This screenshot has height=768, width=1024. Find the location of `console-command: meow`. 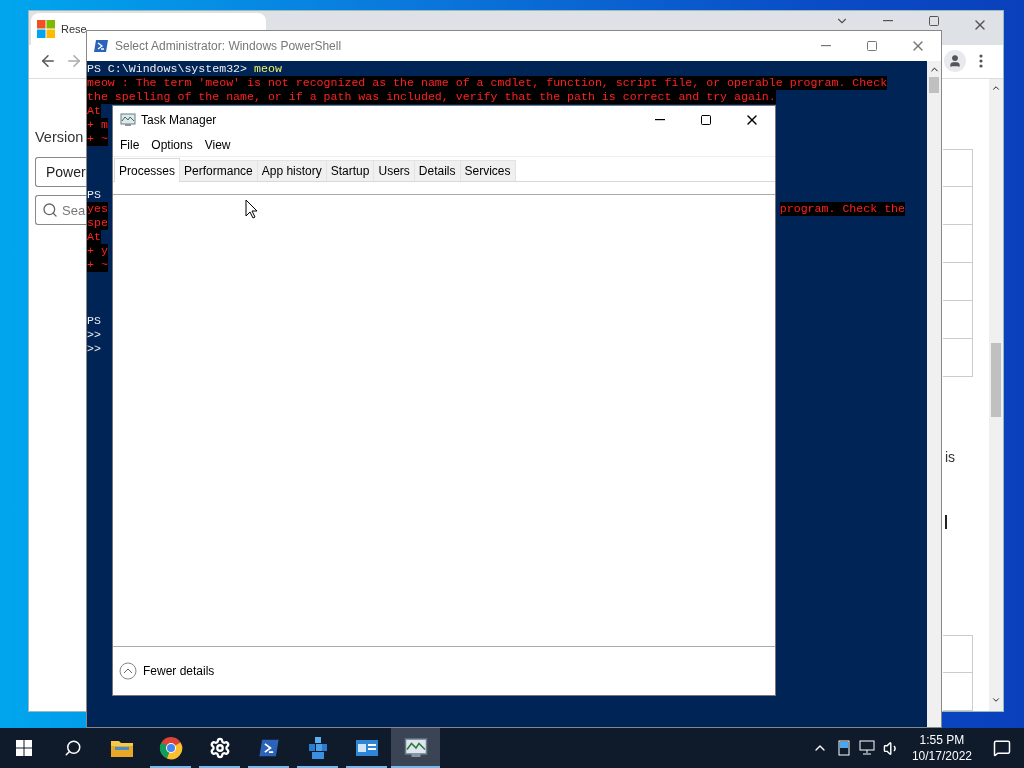

console-command: meow is located at coordinates (268, 69).